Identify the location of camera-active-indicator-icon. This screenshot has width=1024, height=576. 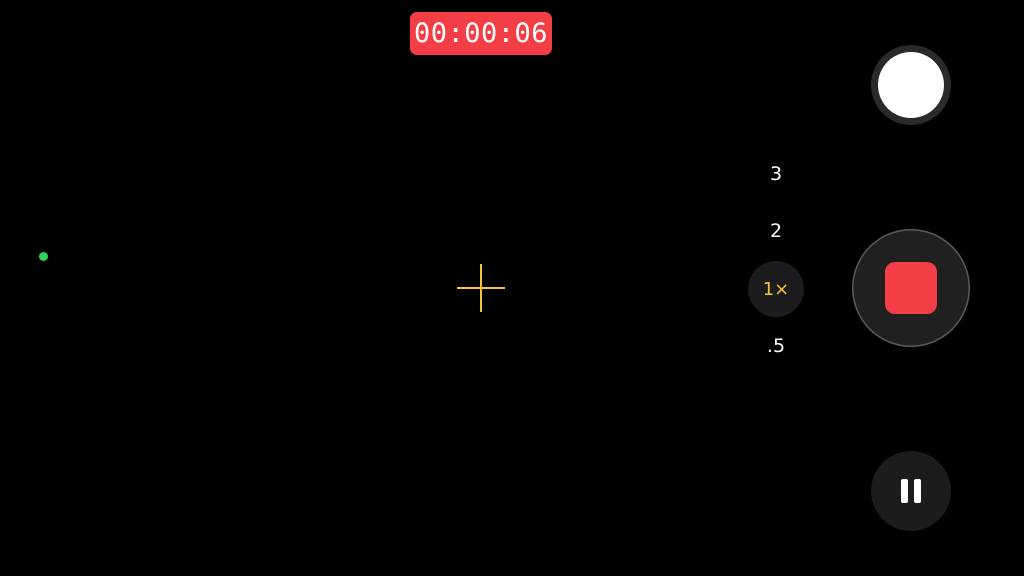
(43, 256).